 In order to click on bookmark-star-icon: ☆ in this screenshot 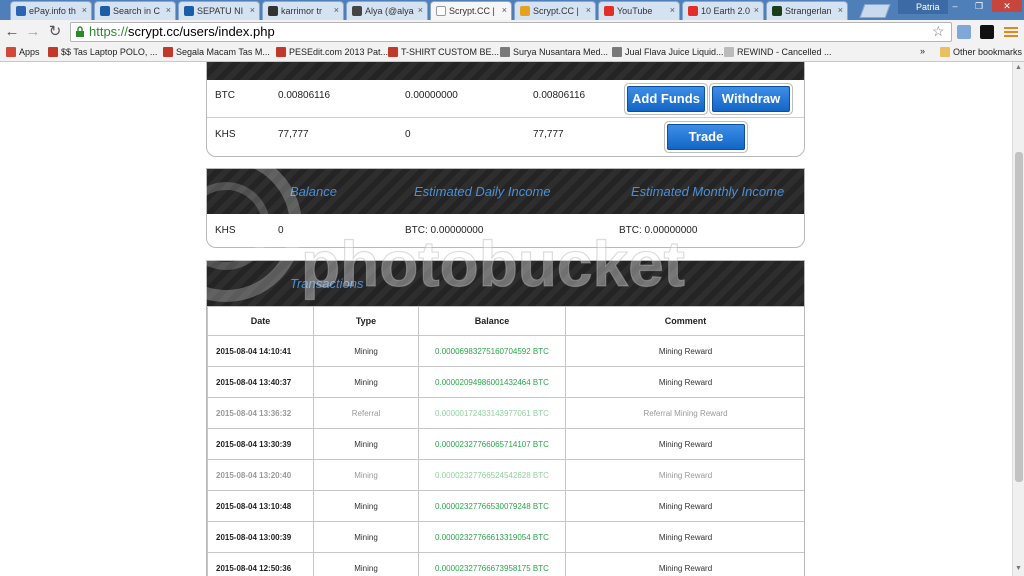, I will do `click(938, 31)`.